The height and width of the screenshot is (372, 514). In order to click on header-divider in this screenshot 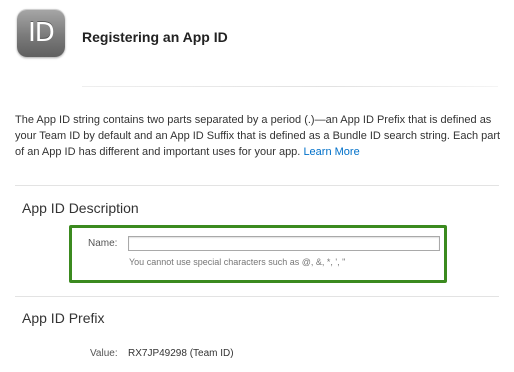, I will do `click(290, 86)`.